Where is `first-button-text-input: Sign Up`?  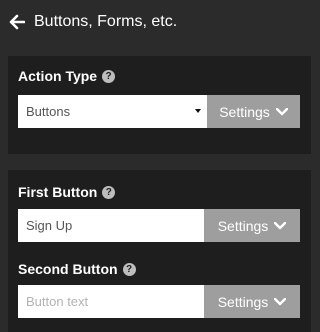 first-button-text-input: Sign Up is located at coordinates (111, 225).